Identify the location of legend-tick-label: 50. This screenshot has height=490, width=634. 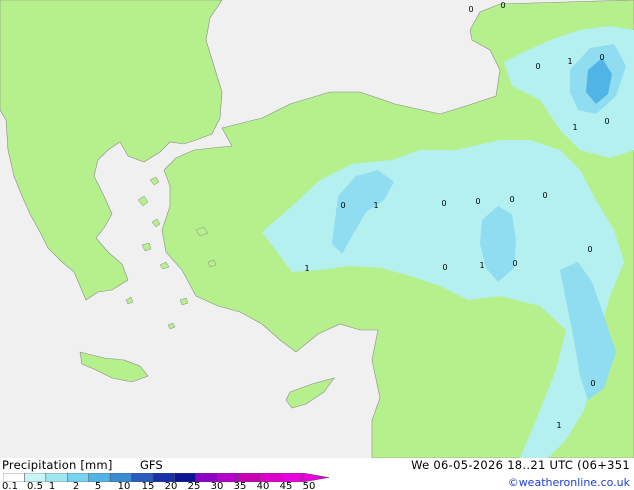
(309, 485).